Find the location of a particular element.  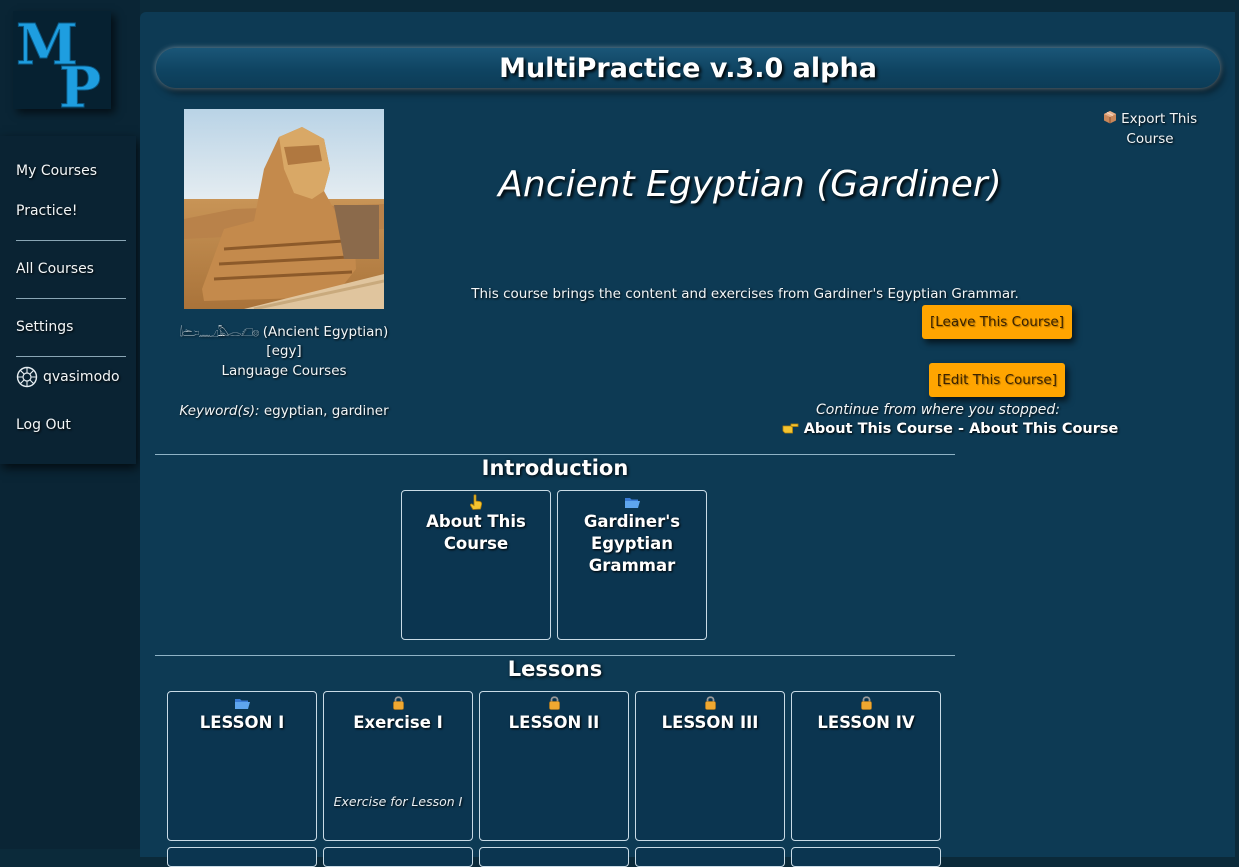

edit-course-button: [Edit This Course] is located at coordinates (997, 380).